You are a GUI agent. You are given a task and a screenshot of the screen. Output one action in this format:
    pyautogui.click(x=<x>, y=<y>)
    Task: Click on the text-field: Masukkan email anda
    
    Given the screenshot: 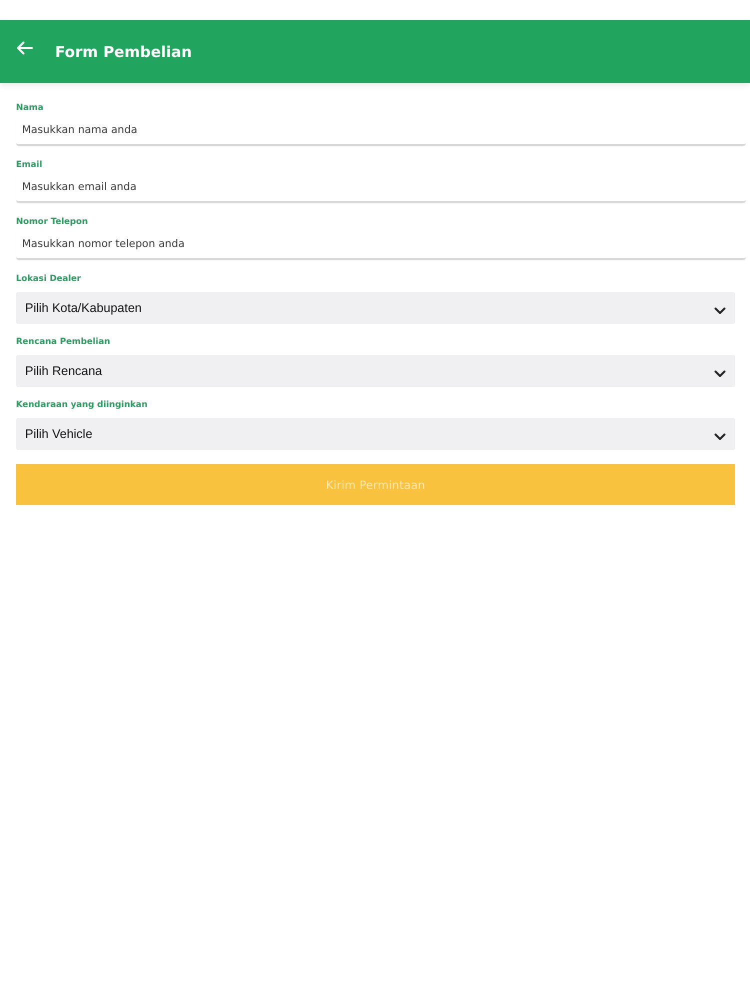 What is the action you would take?
    pyautogui.click(x=381, y=188)
    